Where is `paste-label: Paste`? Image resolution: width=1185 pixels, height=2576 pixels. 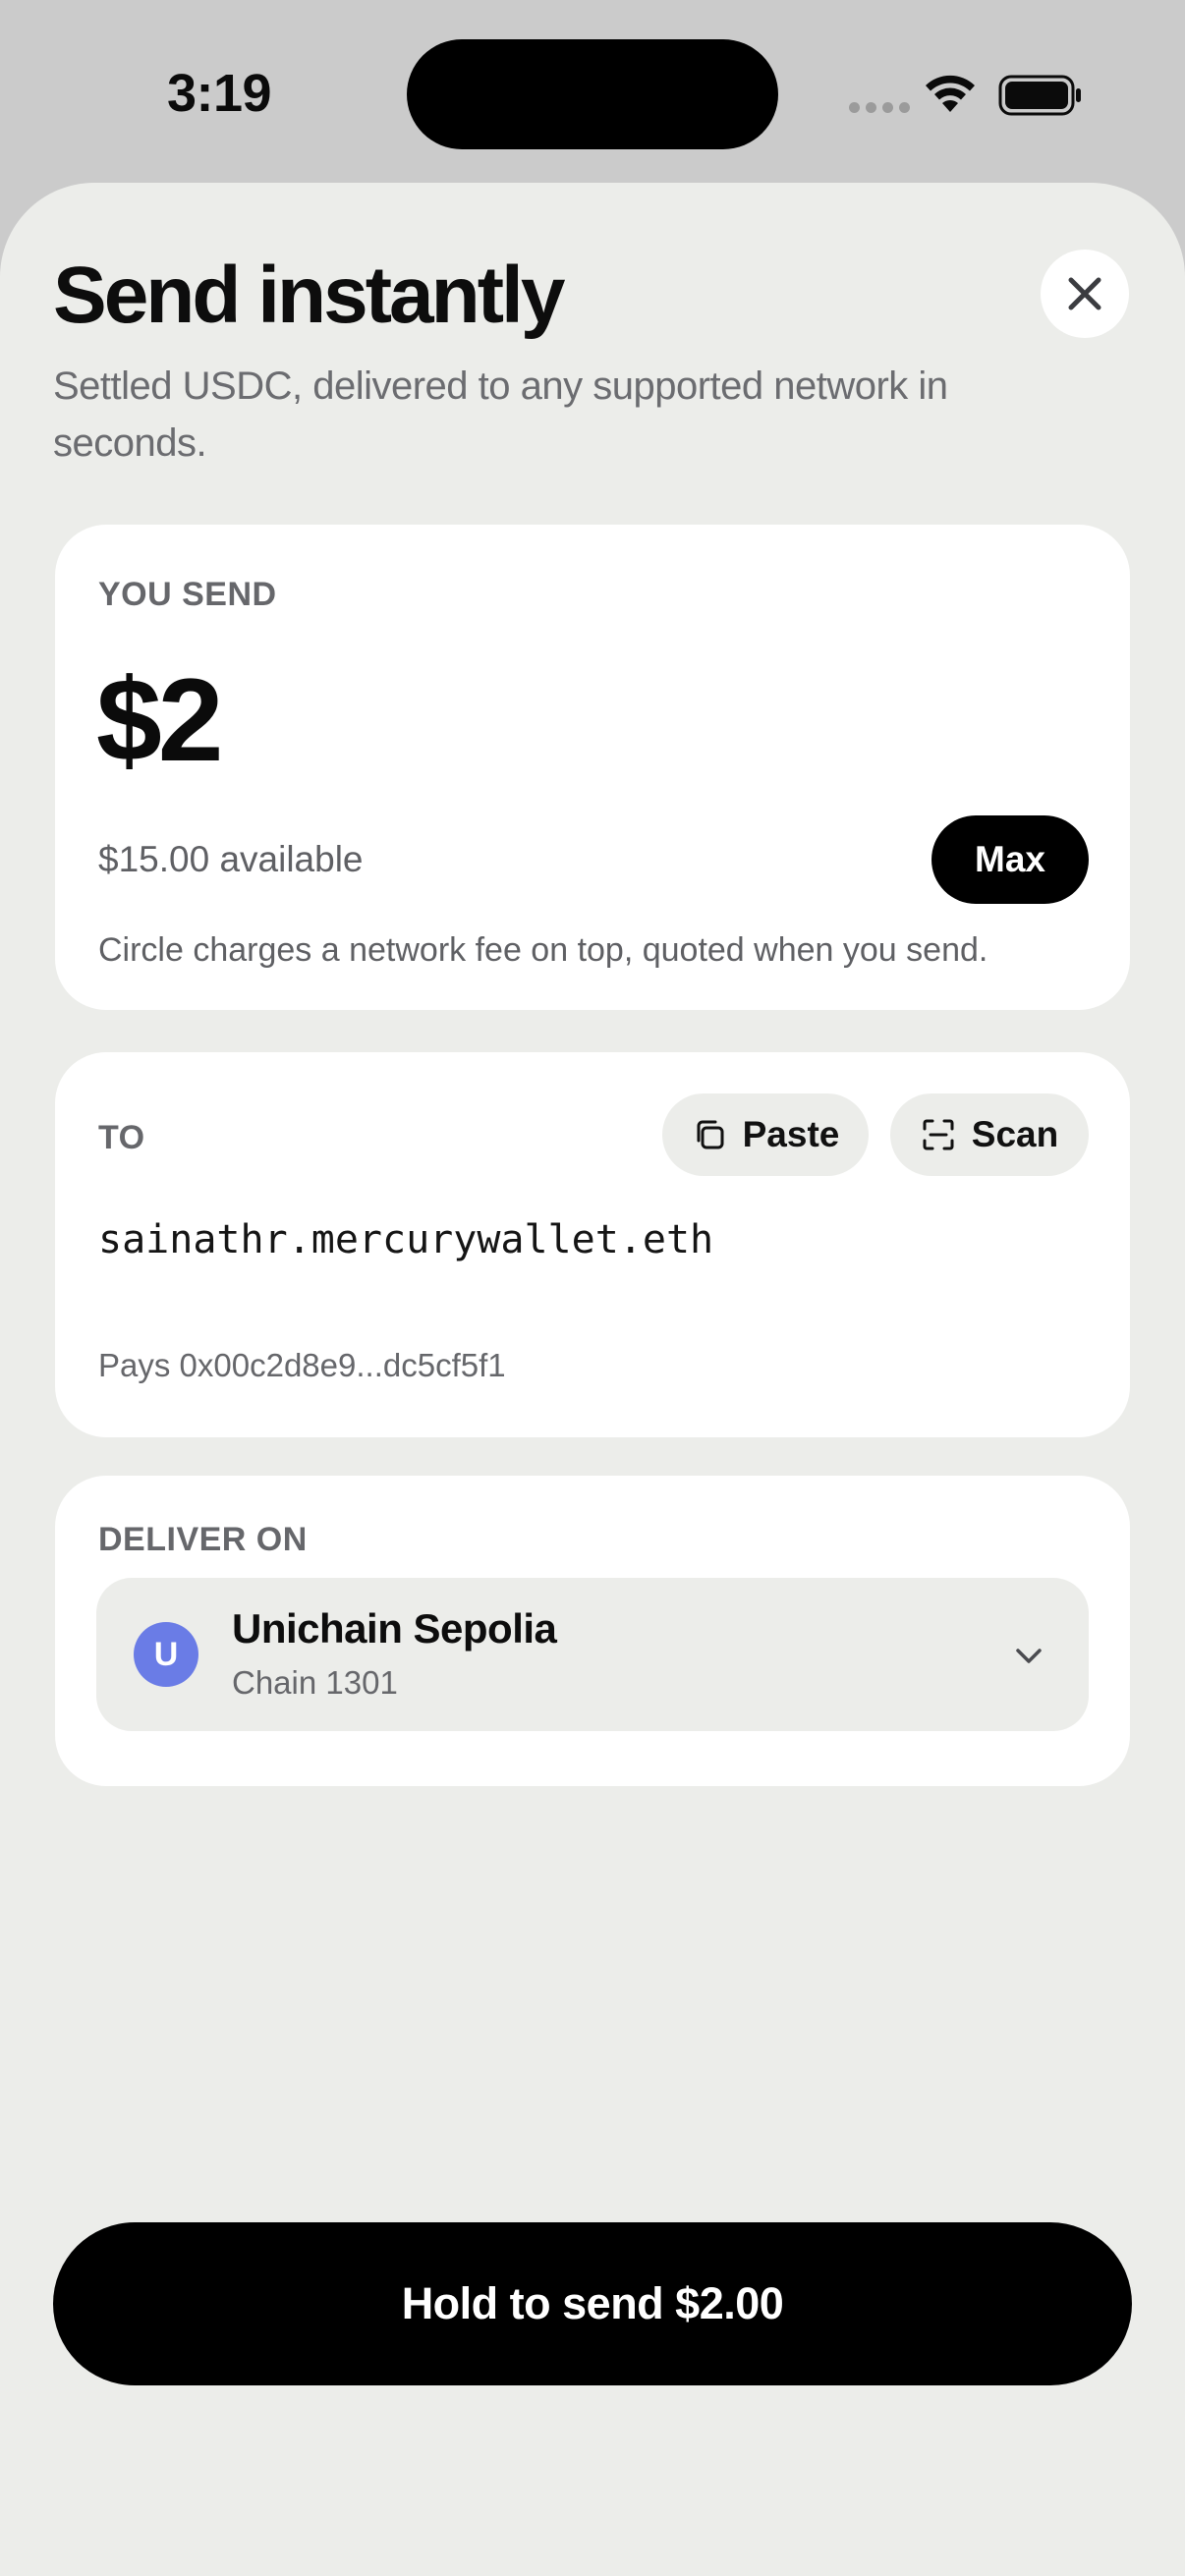
paste-label: Paste is located at coordinates (791, 1134).